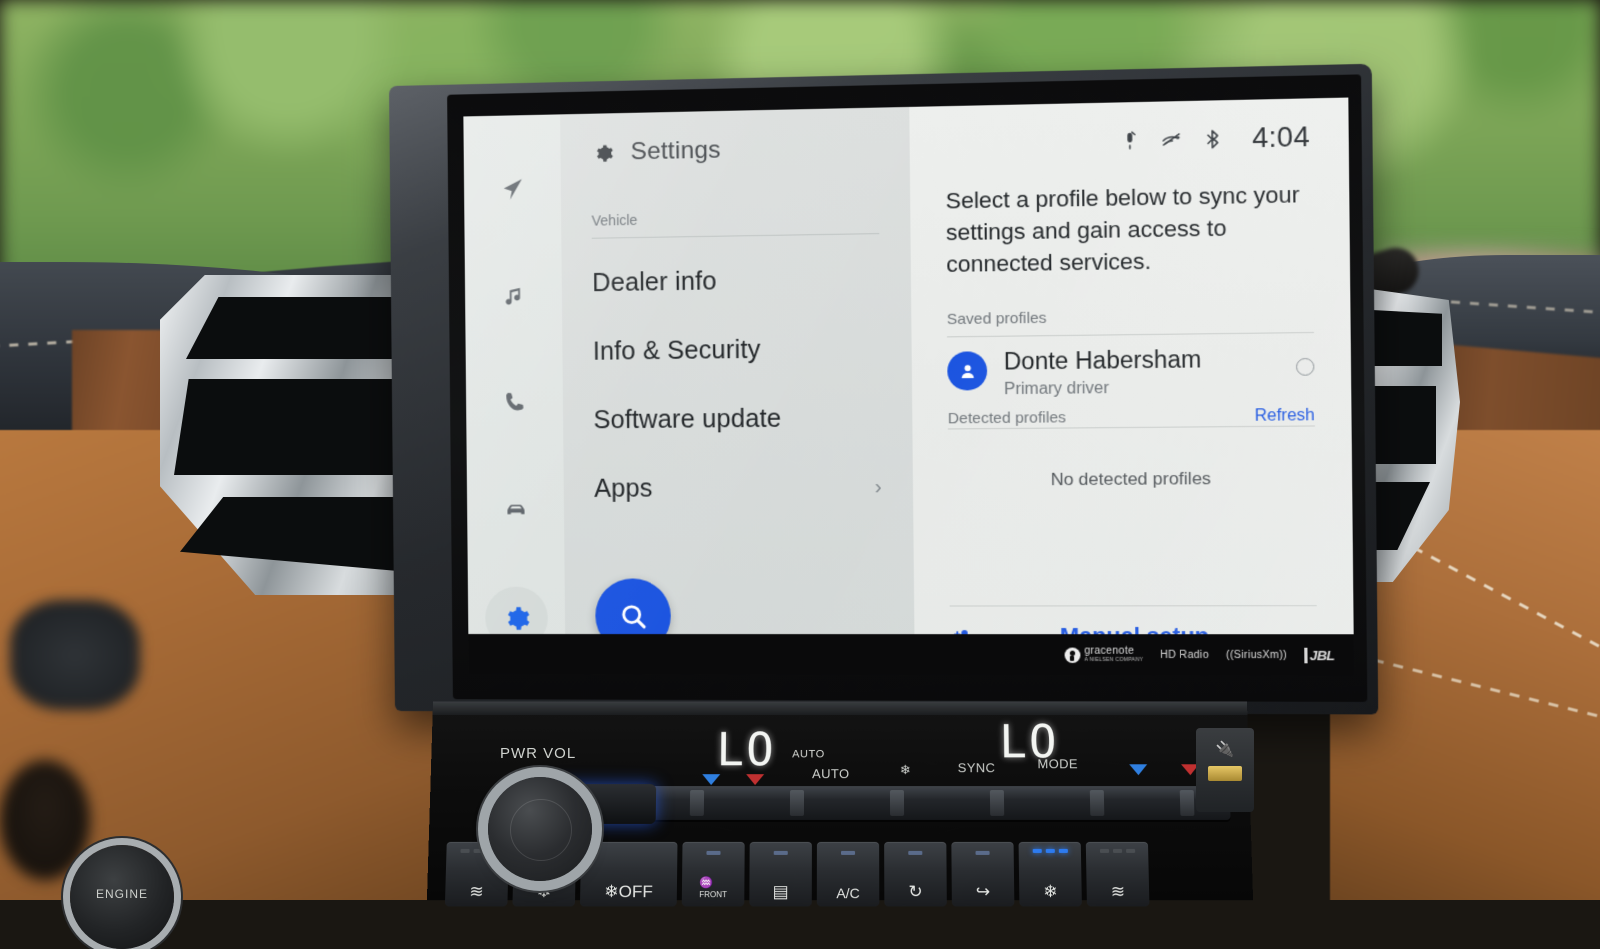 The height and width of the screenshot is (949, 1600). What do you see at coordinates (996, 319) in the screenshot?
I see `saved-profiles-label: Saved profiles` at bounding box center [996, 319].